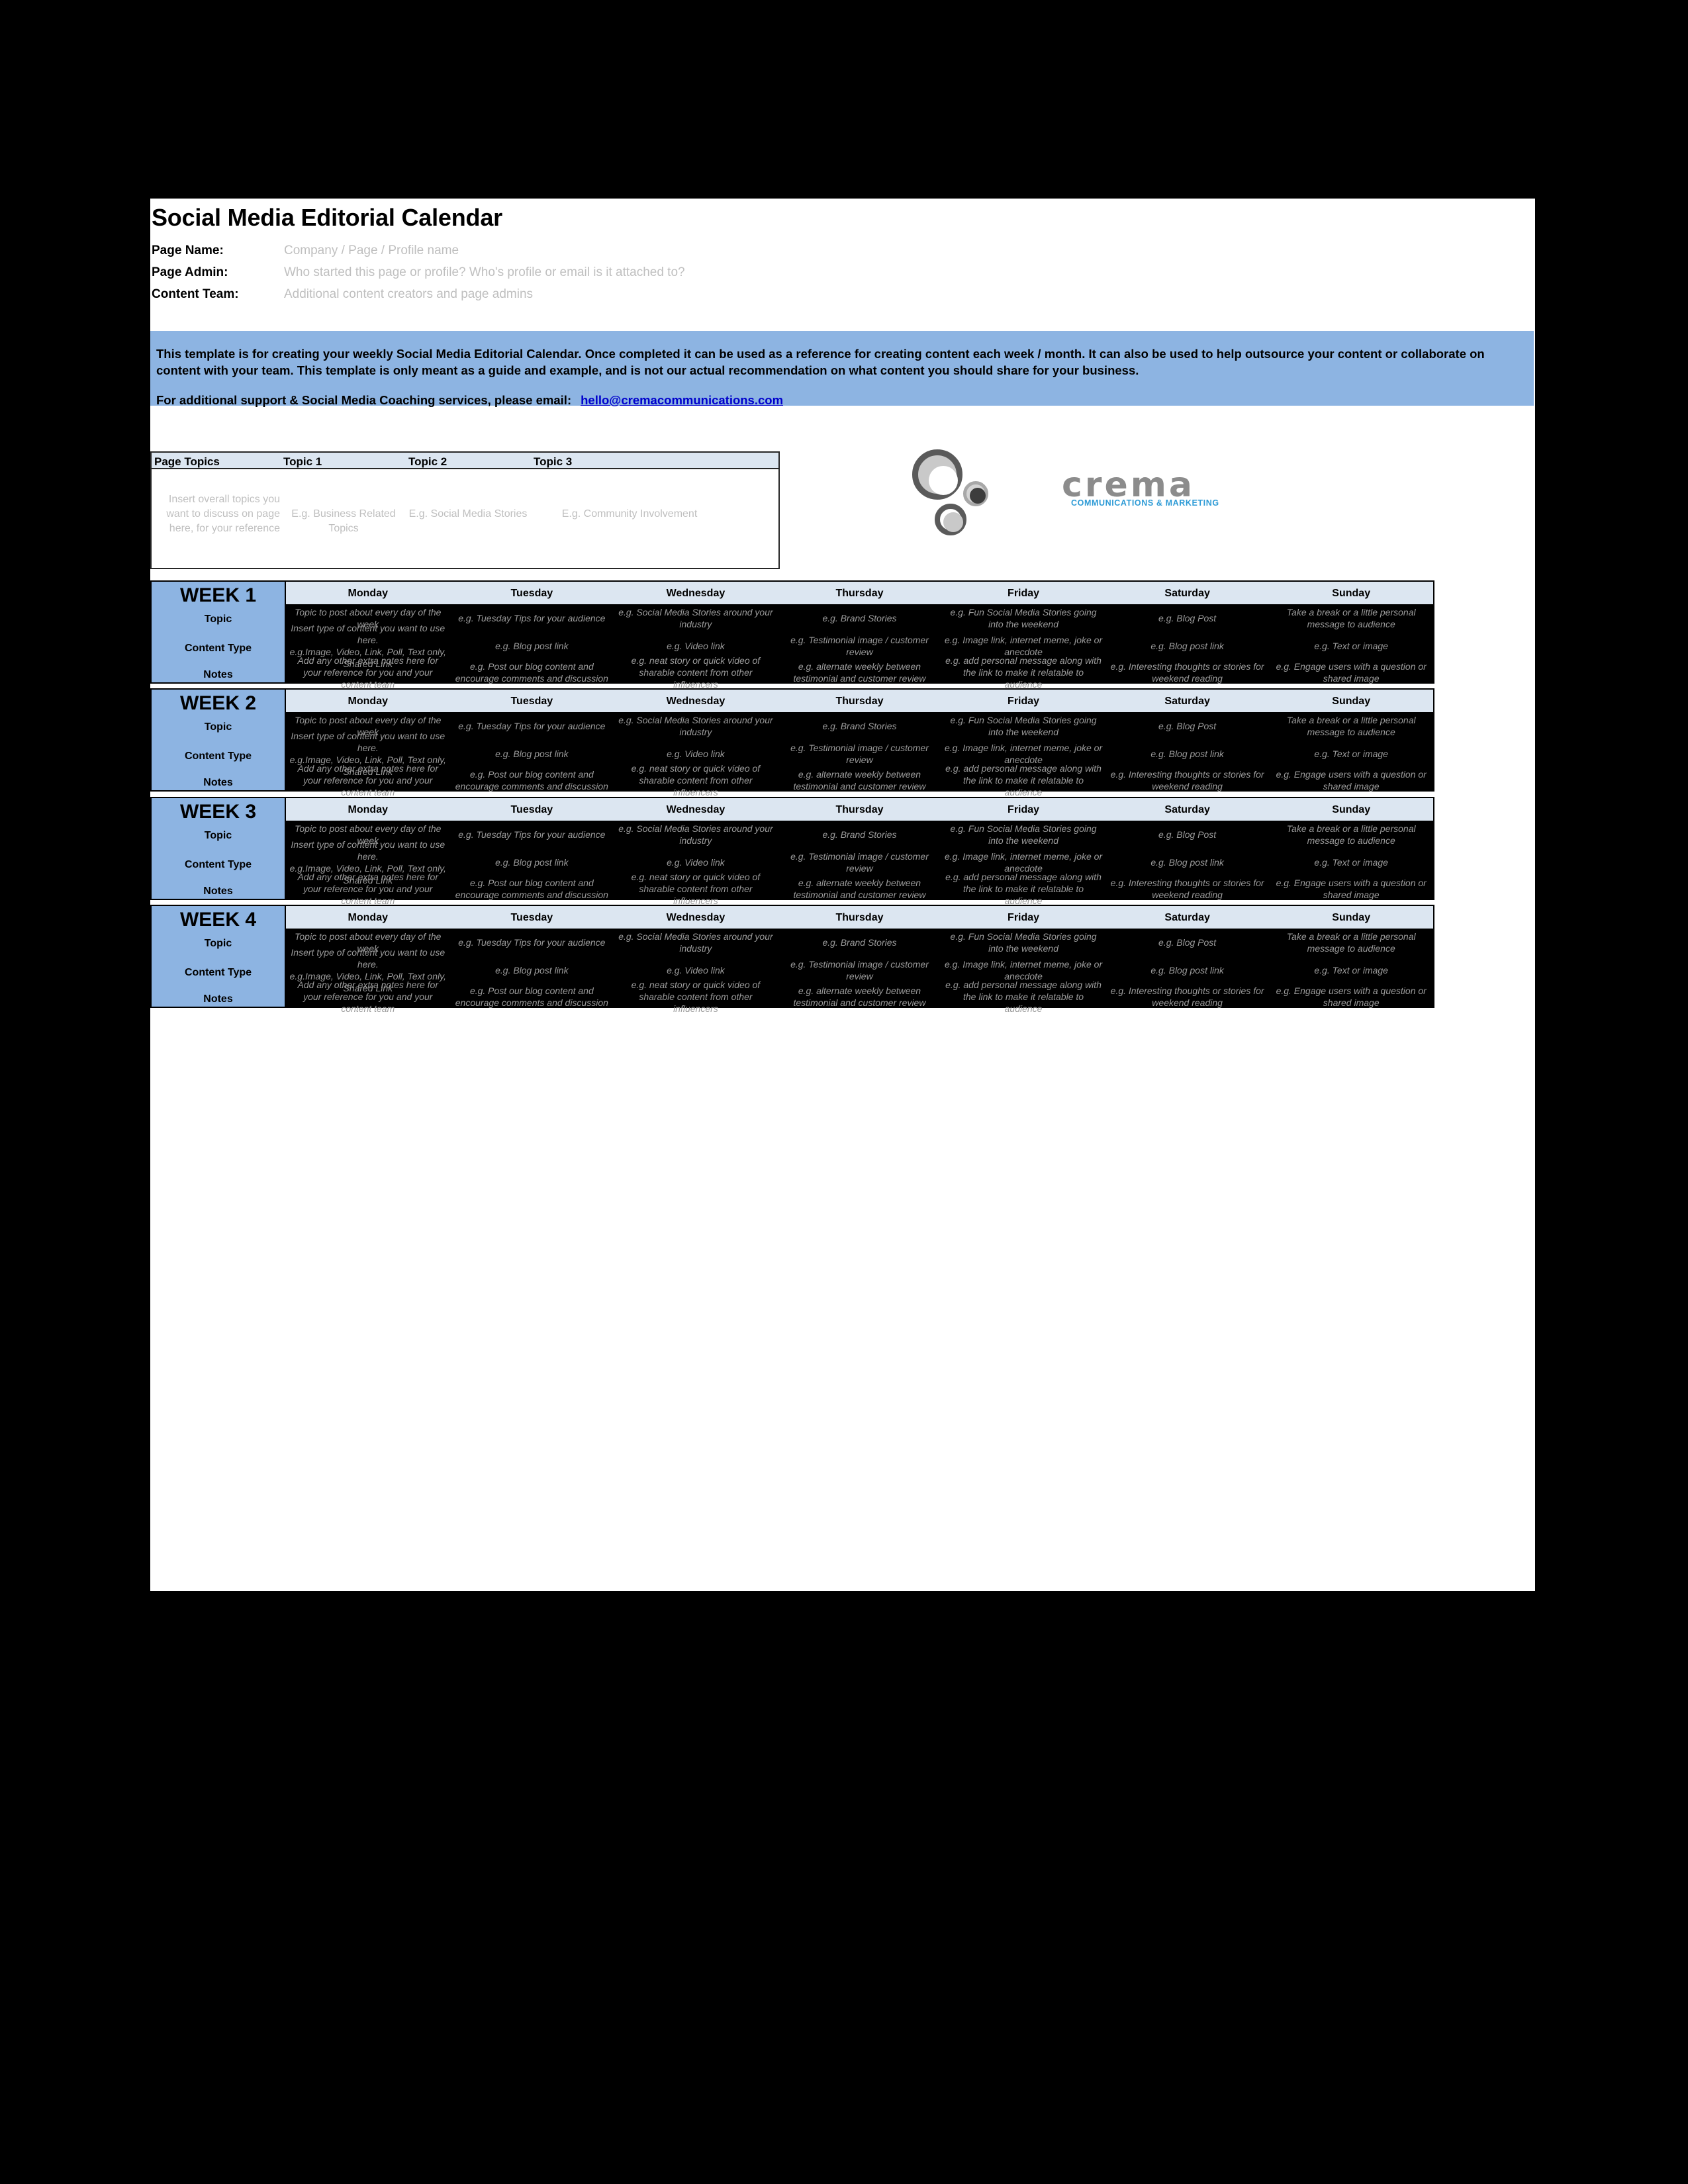 The height and width of the screenshot is (2184, 1688). I want to click on page-topics-cell: E.g. Business Related Topics, so click(343, 521).